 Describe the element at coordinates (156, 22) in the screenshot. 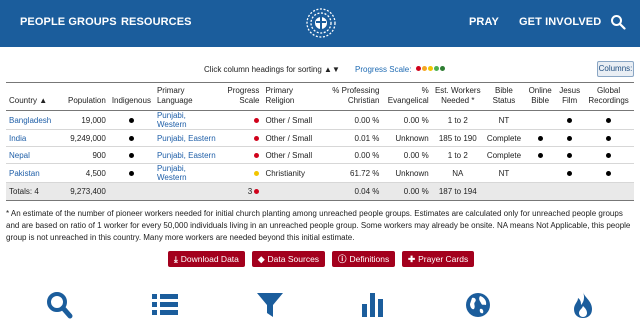

I see `nav-resources: RESOURCES` at that location.